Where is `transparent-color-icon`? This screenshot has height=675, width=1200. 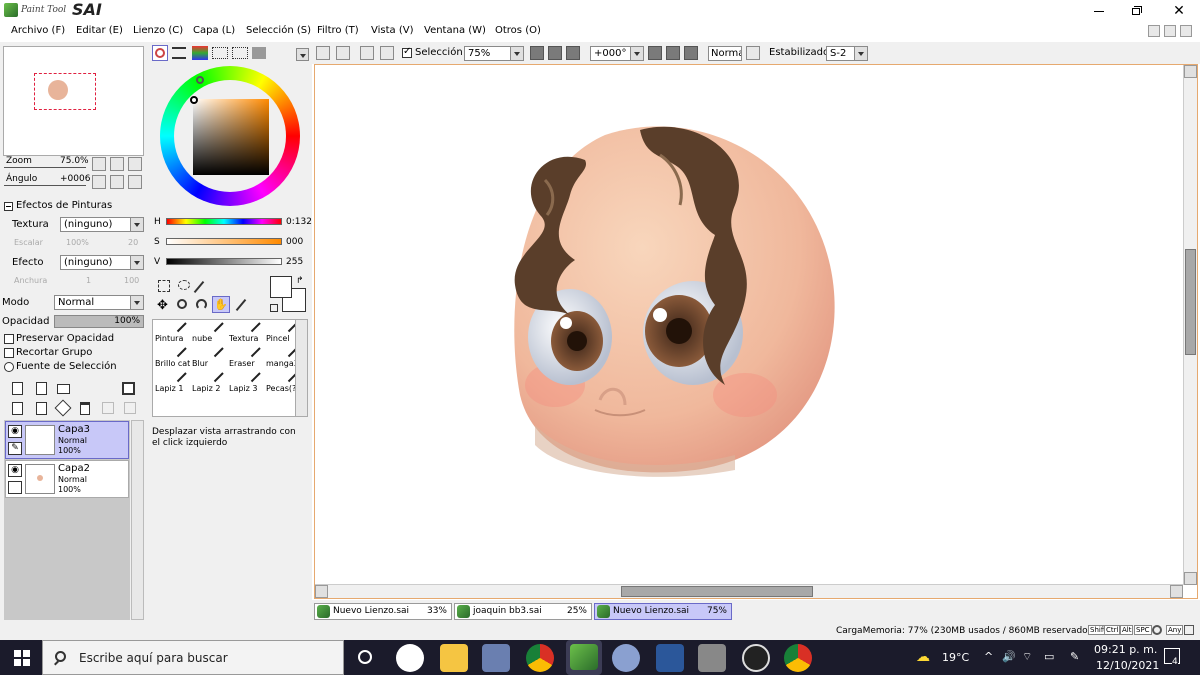 transparent-color-icon is located at coordinates (274, 308).